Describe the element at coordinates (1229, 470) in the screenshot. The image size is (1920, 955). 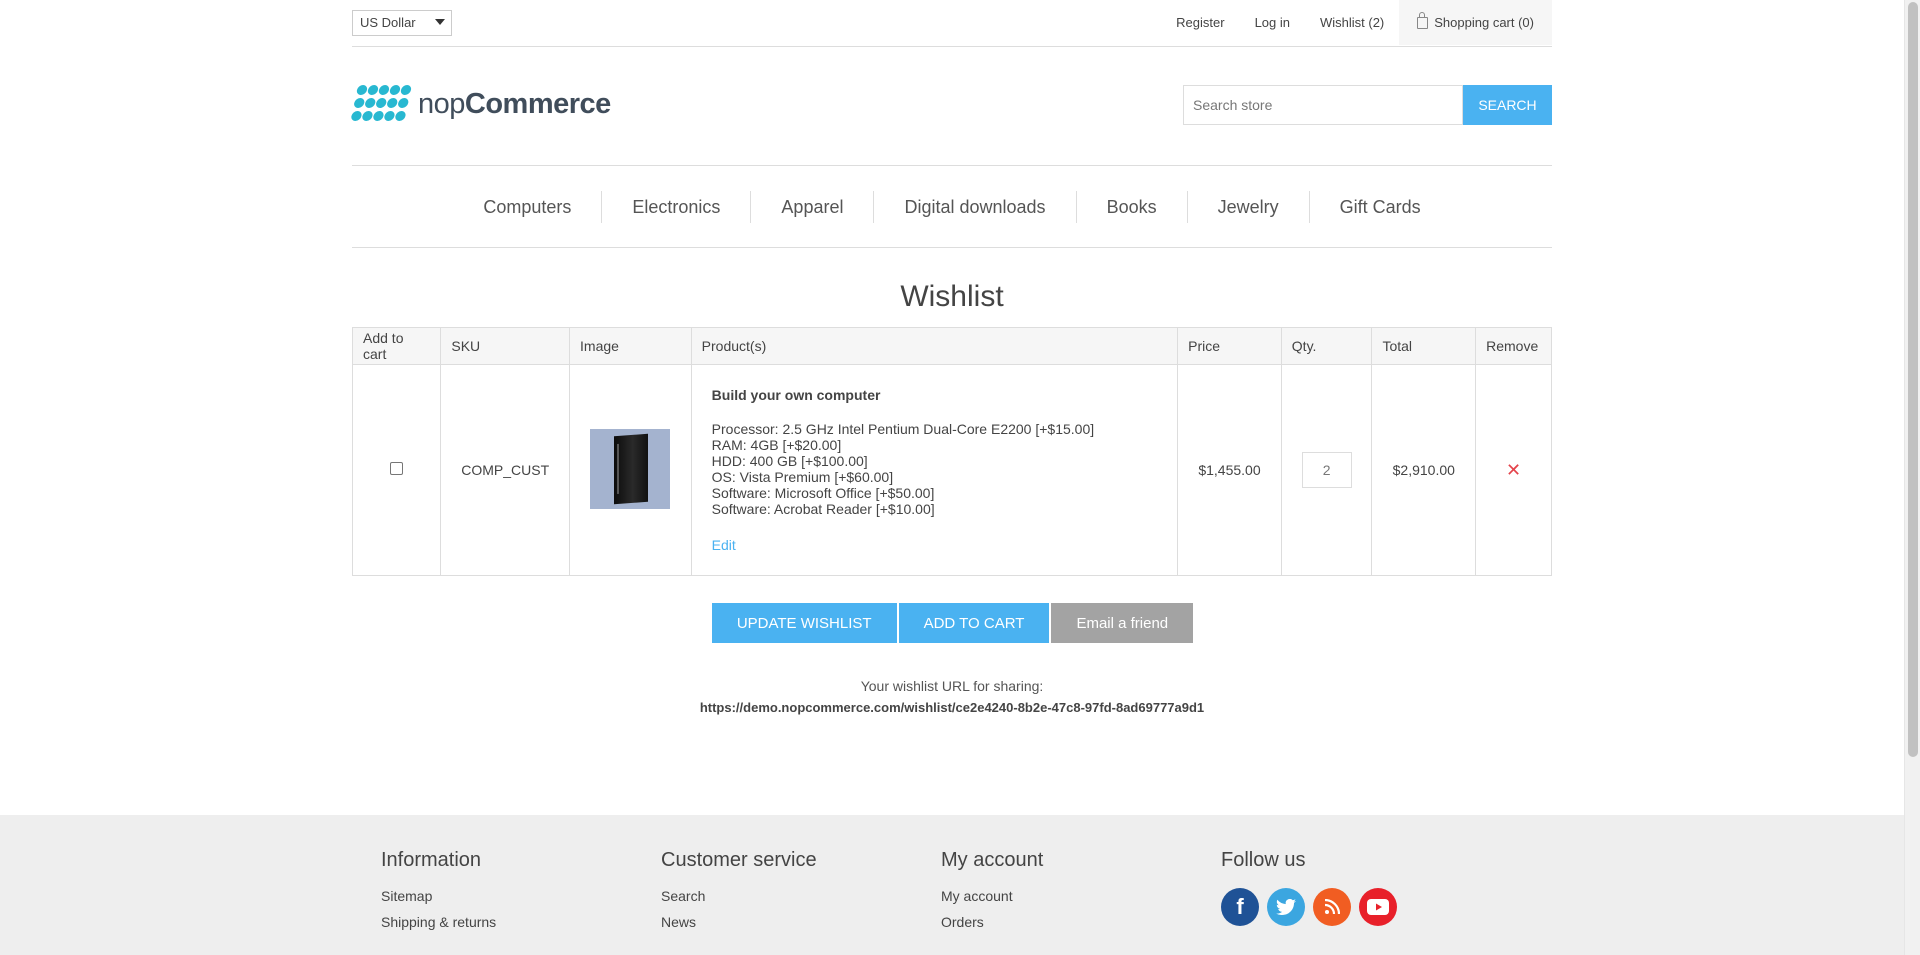
I see `price-cell: $1,455.00` at that location.